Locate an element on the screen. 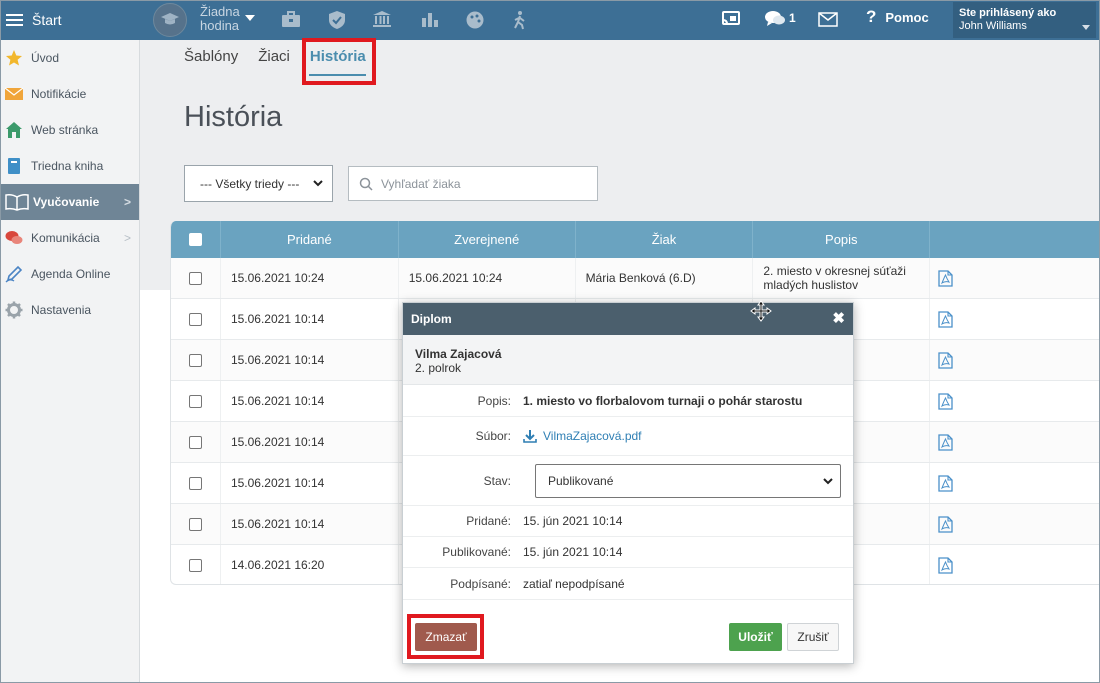 The height and width of the screenshot is (683, 1100). start-label: Štart is located at coordinates (47, 20).